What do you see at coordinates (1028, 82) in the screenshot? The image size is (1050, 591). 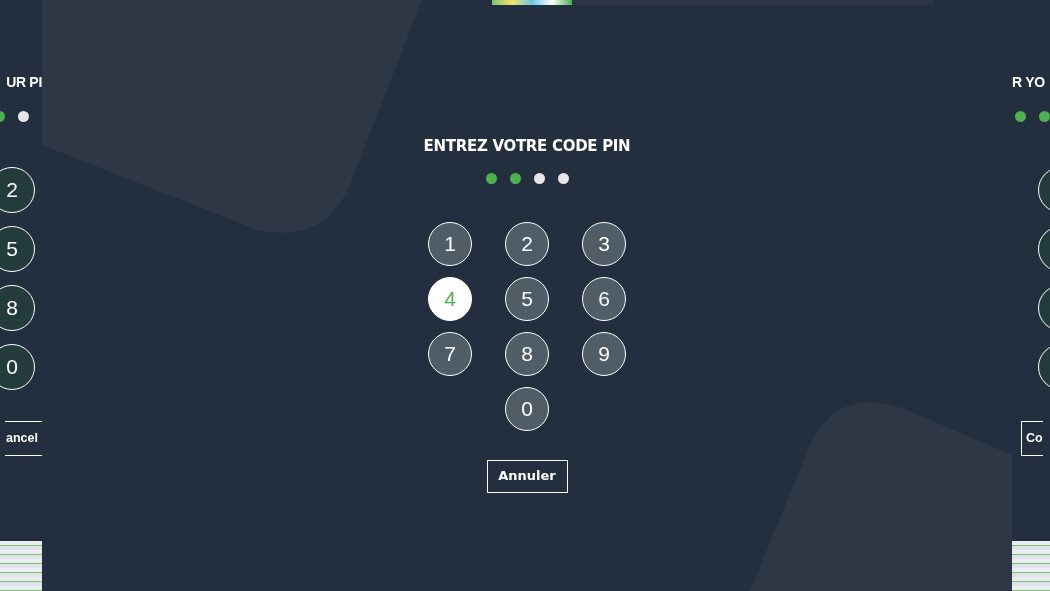 I see `pin-title: R YO` at bounding box center [1028, 82].